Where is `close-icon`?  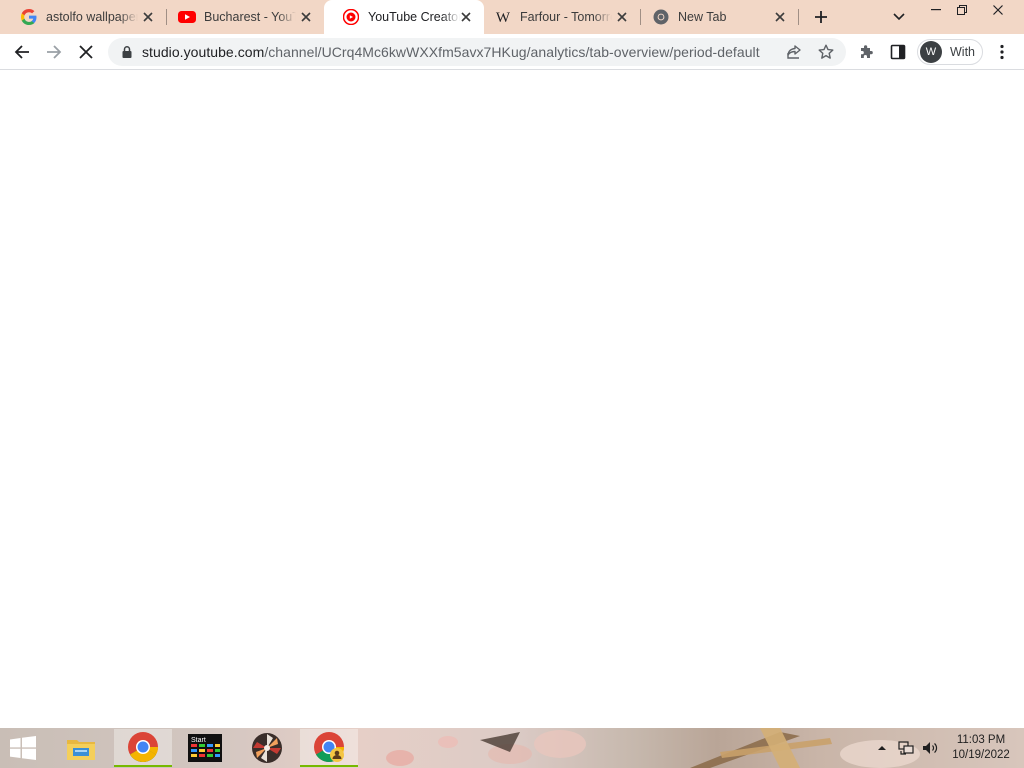
close-icon is located at coordinates (998, 10).